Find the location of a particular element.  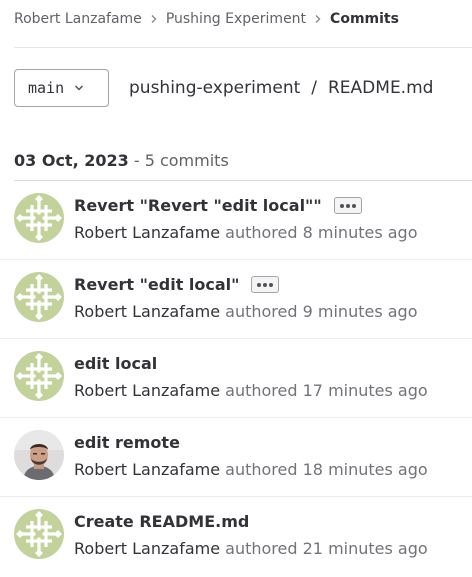

person-photo-icon is located at coordinates (39, 455).